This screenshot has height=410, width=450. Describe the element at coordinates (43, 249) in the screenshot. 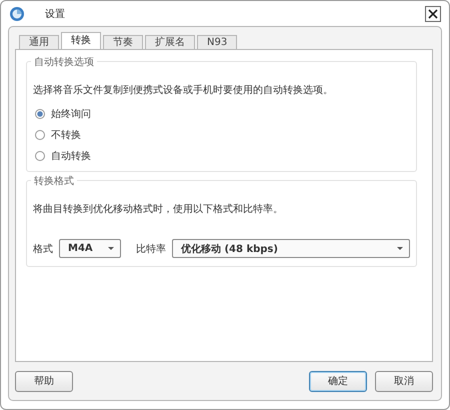

I see `field-label: 格式` at that location.